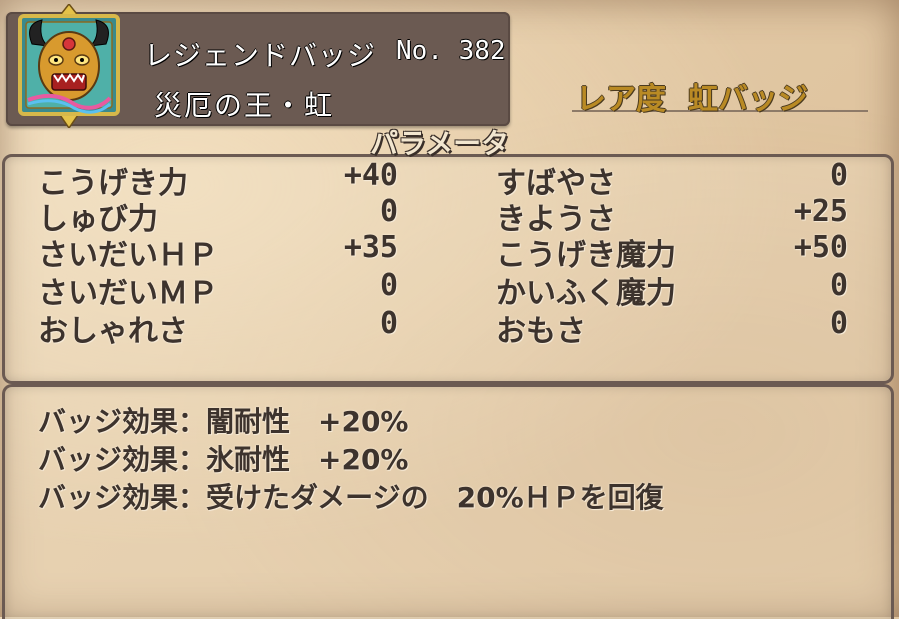  Describe the element at coordinates (748, 99) in the screenshot. I see `rarity-value: 虹バッジ` at that location.